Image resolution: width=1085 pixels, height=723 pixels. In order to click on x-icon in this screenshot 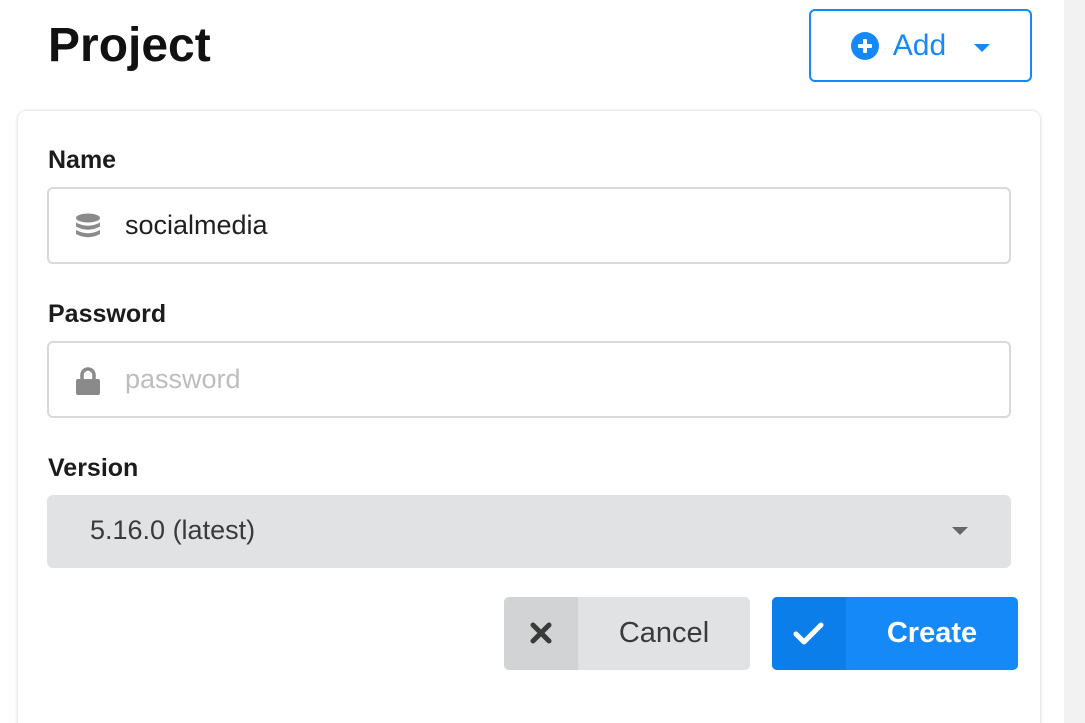, I will do `click(541, 633)`.